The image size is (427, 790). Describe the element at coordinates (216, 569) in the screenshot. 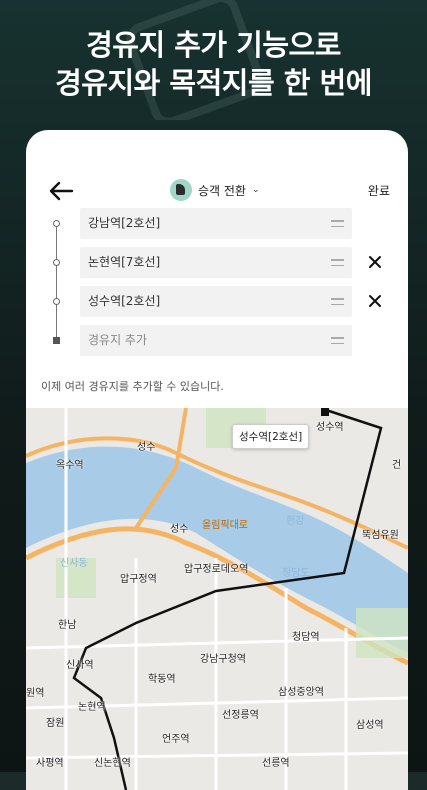

I see `map-label-apgujeong-rodeo: 압구정로데오역` at that location.